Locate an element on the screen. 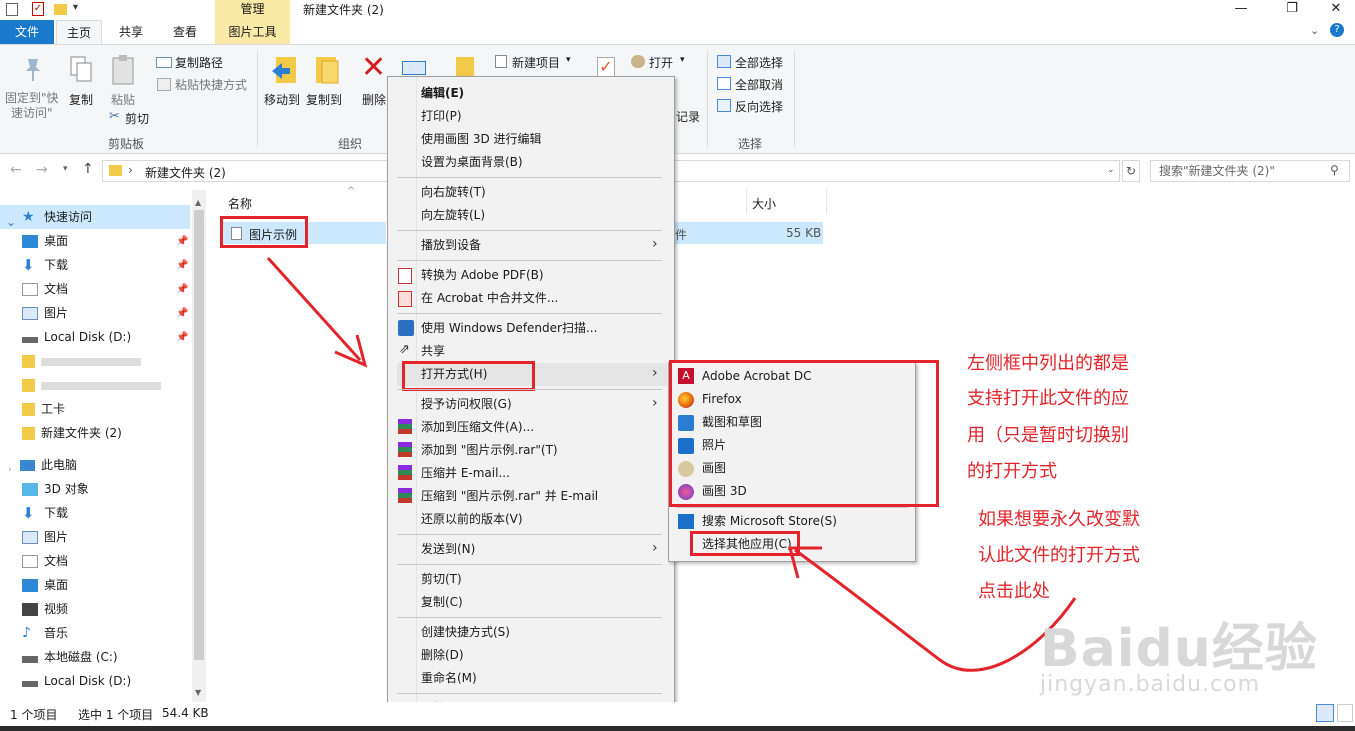 The width and height of the screenshot is (1355, 731). watermark-logo: Baidu经验 is located at coordinates (1179, 649).